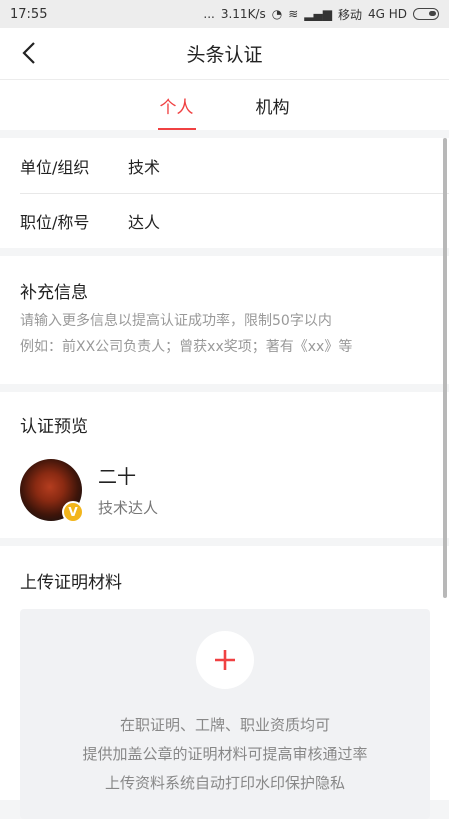  What do you see at coordinates (29, 14) in the screenshot?
I see `status-time: 17:55` at bounding box center [29, 14].